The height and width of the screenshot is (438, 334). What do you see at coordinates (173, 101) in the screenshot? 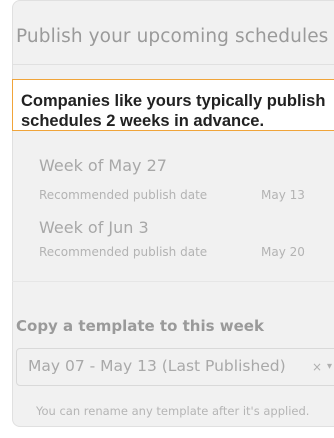
I see `callout-line-1: Companies like yours typically publish` at bounding box center [173, 101].